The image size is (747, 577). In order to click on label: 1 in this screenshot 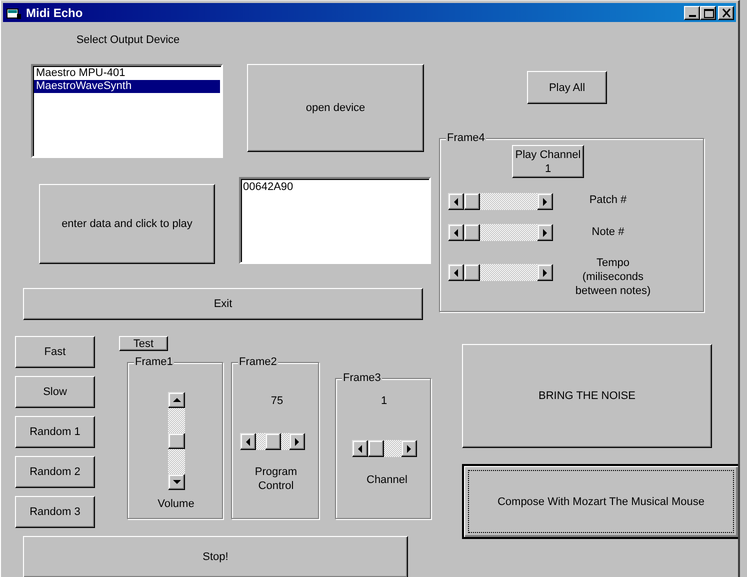, I will do `click(384, 401)`.